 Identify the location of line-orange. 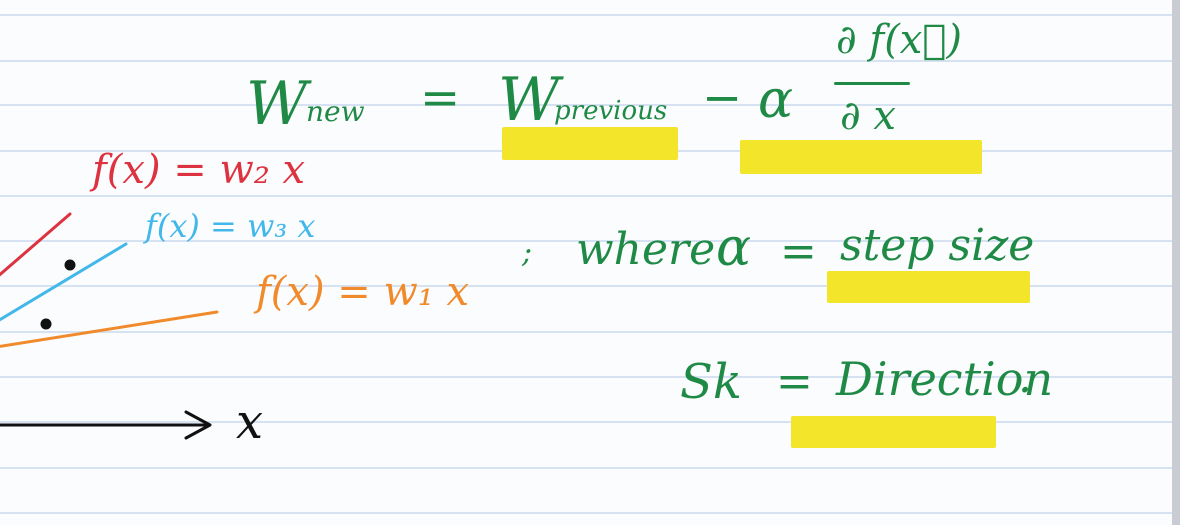
(109, 329).